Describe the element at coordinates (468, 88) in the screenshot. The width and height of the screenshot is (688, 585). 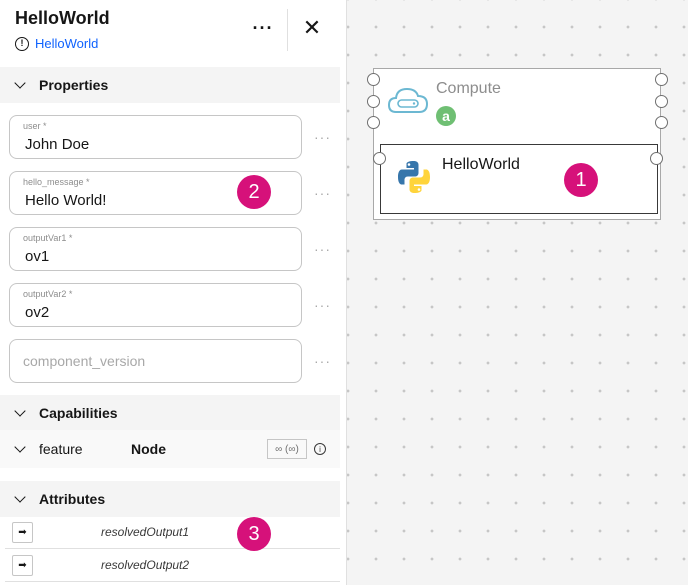
I see `compute-label: Compute` at that location.